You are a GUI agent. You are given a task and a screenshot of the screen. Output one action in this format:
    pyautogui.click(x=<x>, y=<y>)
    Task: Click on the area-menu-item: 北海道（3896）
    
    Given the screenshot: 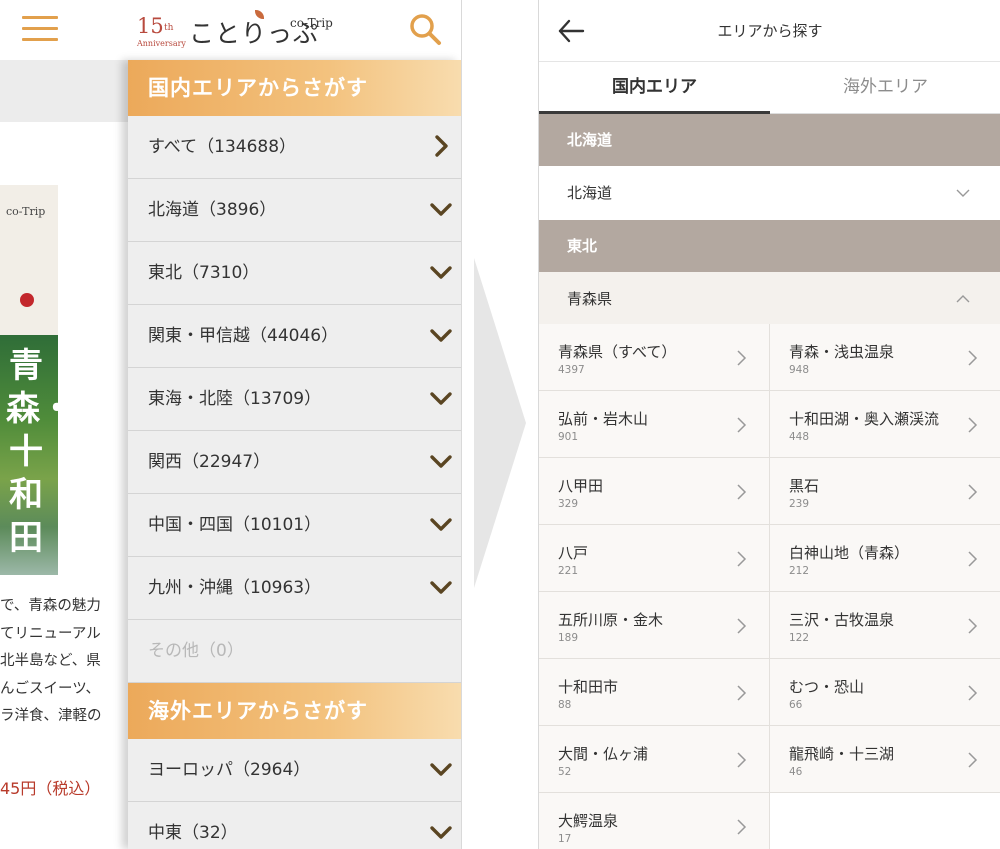 What is the action you would take?
    pyautogui.click(x=294, y=210)
    